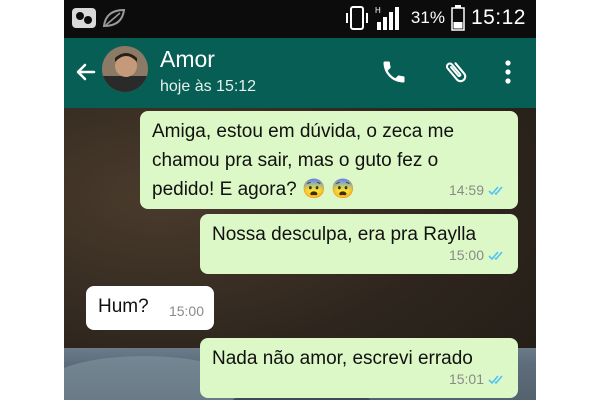  Describe the element at coordinates (295, 160) in the screenshot. I see `message-line: chamou pra sair, mas o guto fez o` at that location.